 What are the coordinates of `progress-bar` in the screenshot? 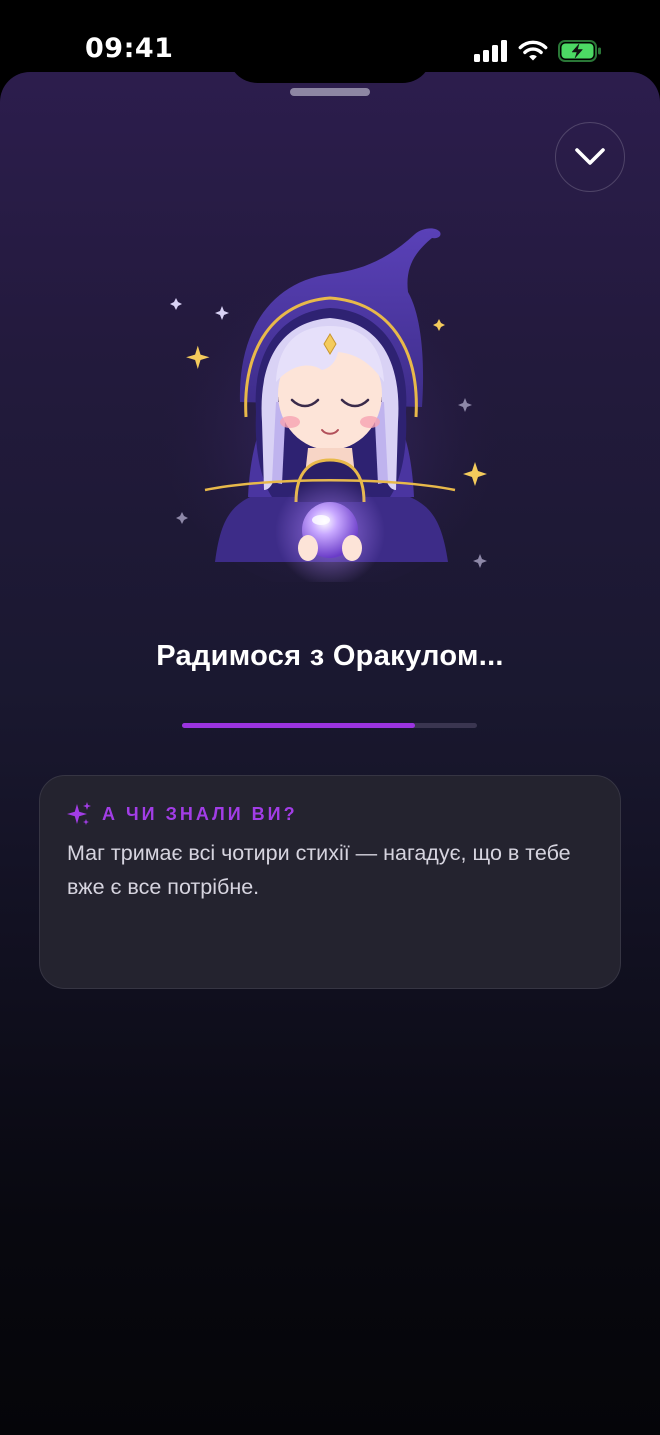 It's located at (329, 725).